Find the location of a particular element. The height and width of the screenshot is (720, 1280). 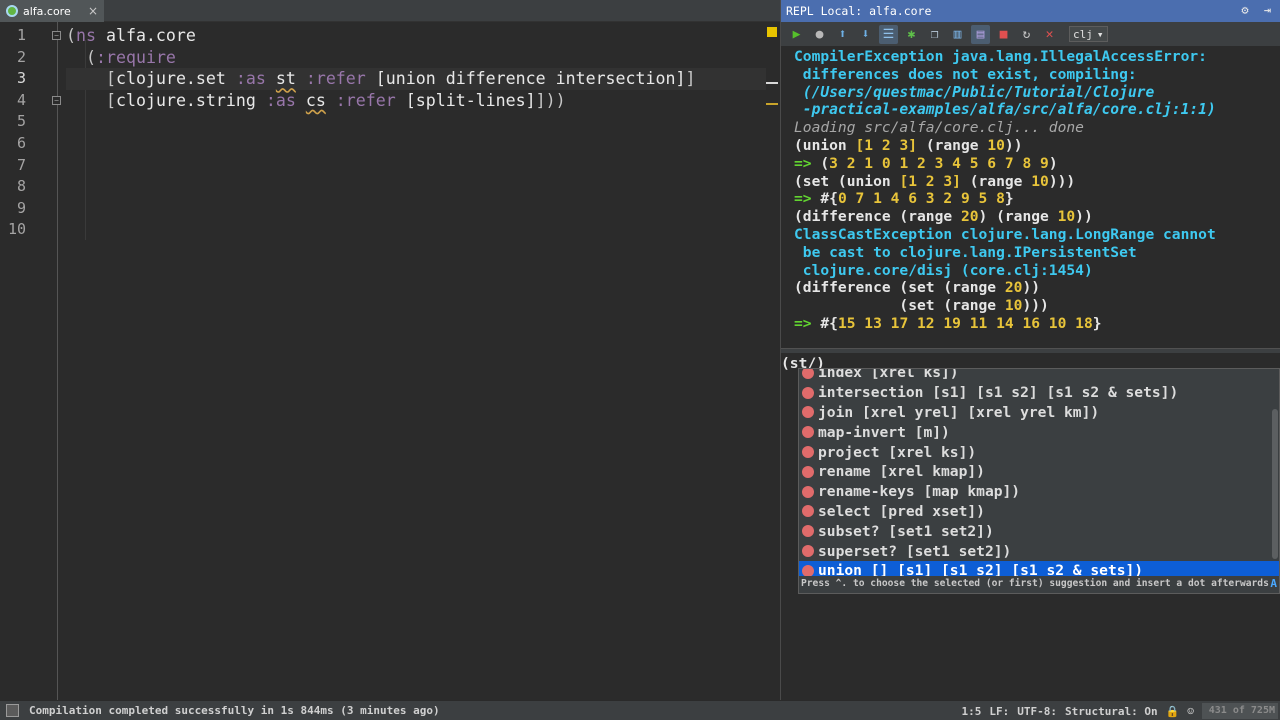

close-tab-icon: × is located at coordinates (93, 11).